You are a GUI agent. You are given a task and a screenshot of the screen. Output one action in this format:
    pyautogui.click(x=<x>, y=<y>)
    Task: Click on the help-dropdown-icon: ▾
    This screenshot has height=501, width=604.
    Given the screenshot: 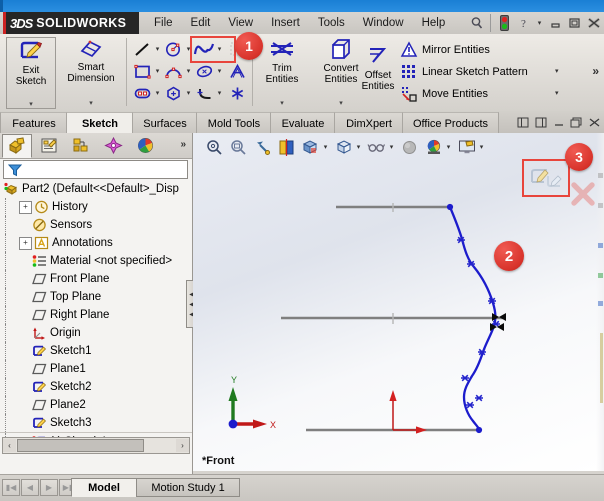 What is the action you would take?
    pyautogui.click(x=539, y=23)
    